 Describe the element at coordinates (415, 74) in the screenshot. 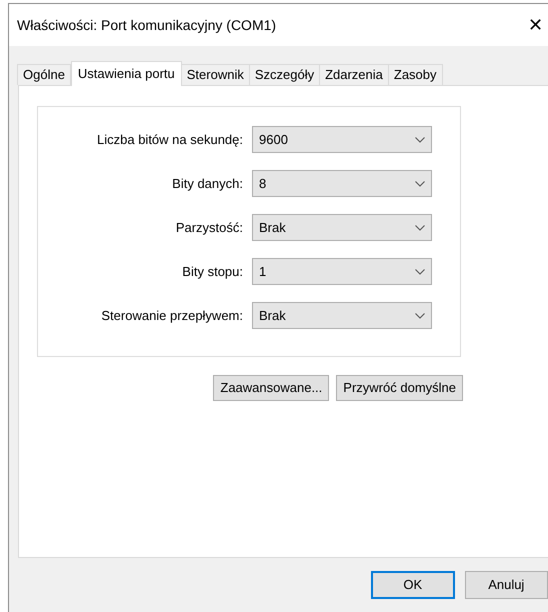

I see `tab: Zasoby` at that location.